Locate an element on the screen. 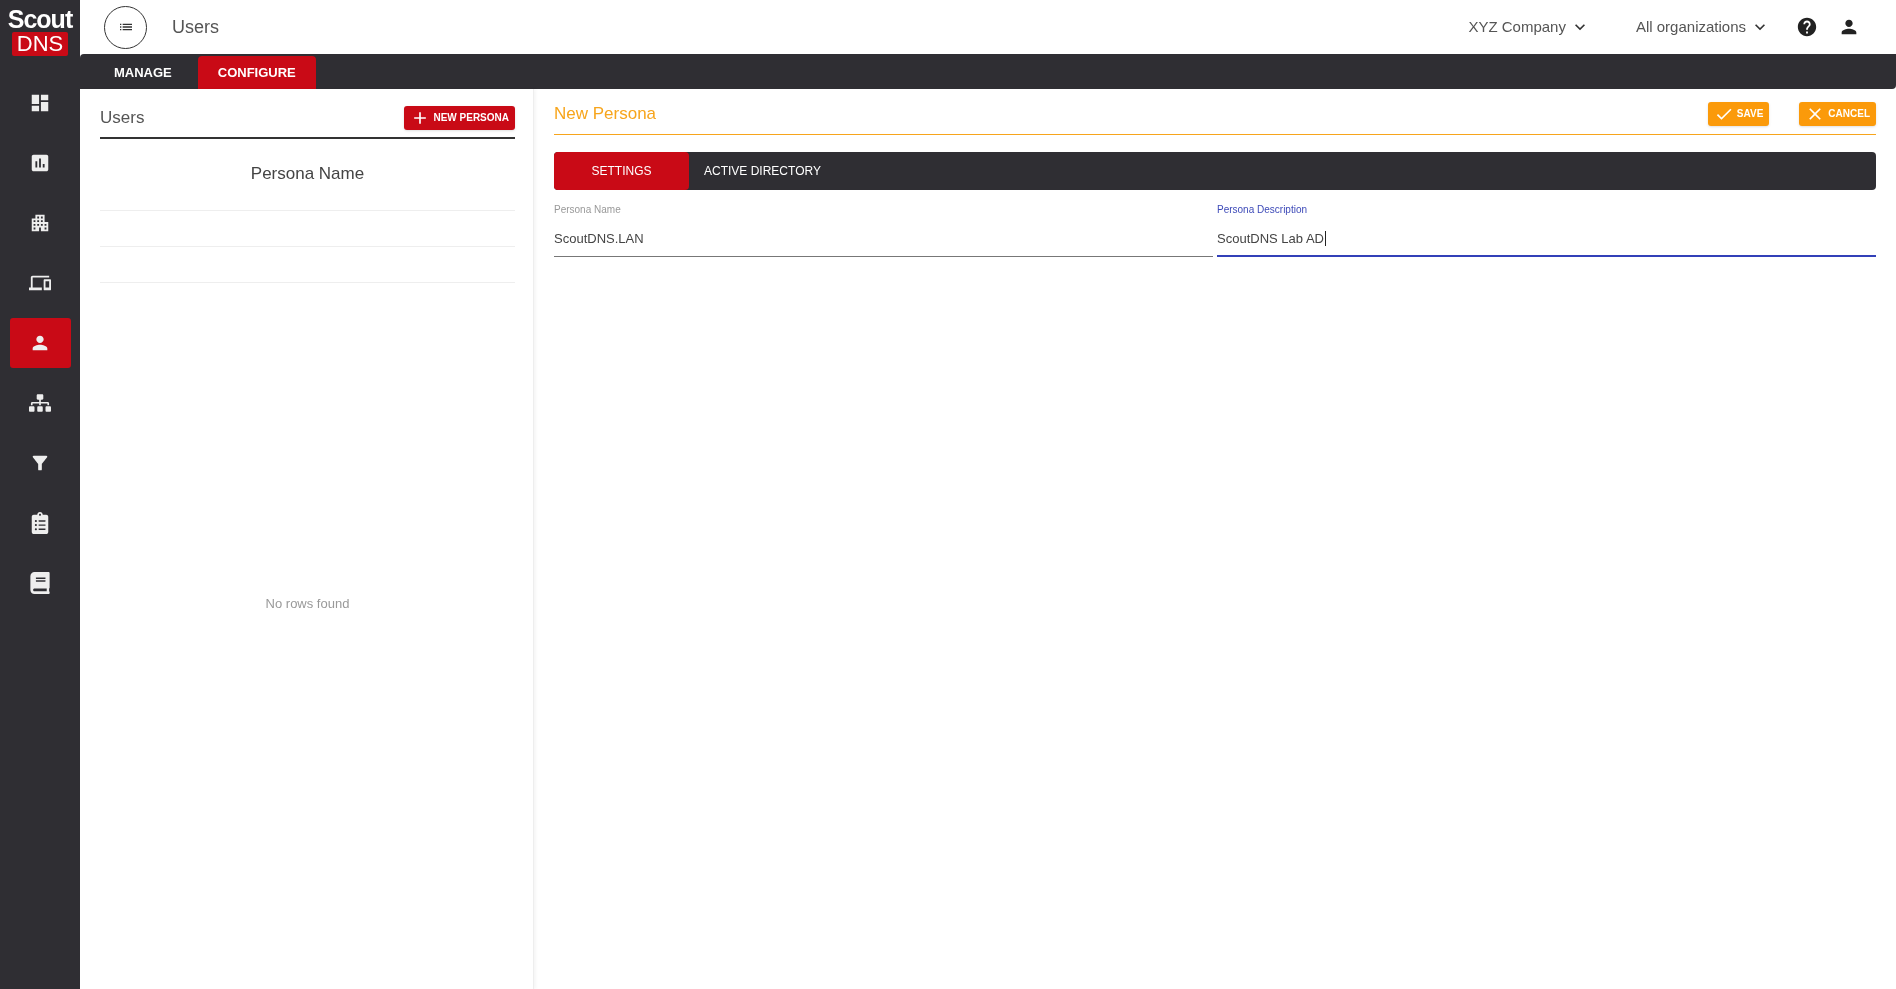 The width and height of the screenshot is (1896, 989). help-icon is located at coordinates (1807, 27).